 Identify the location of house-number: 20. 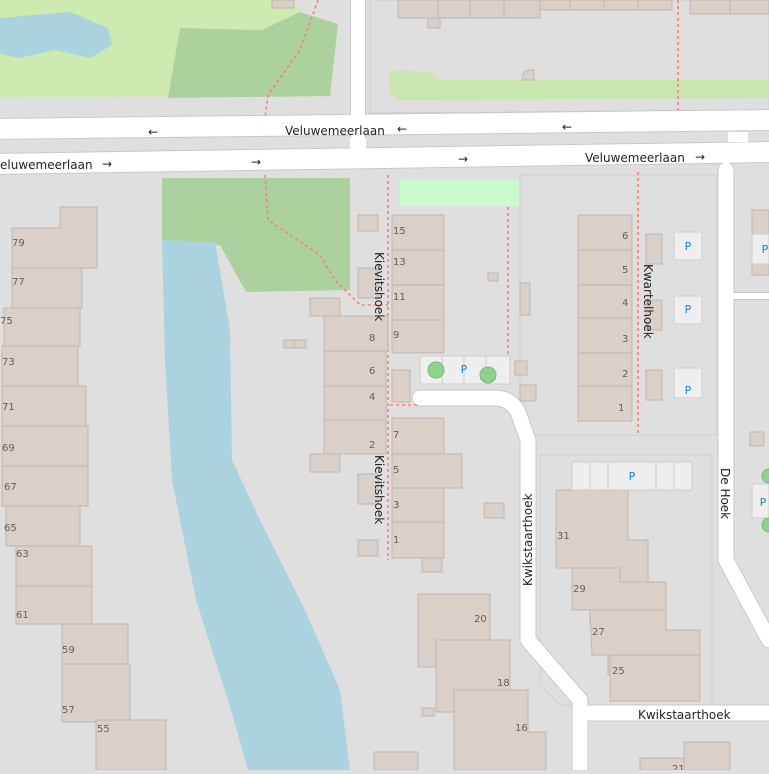
(480, 619).